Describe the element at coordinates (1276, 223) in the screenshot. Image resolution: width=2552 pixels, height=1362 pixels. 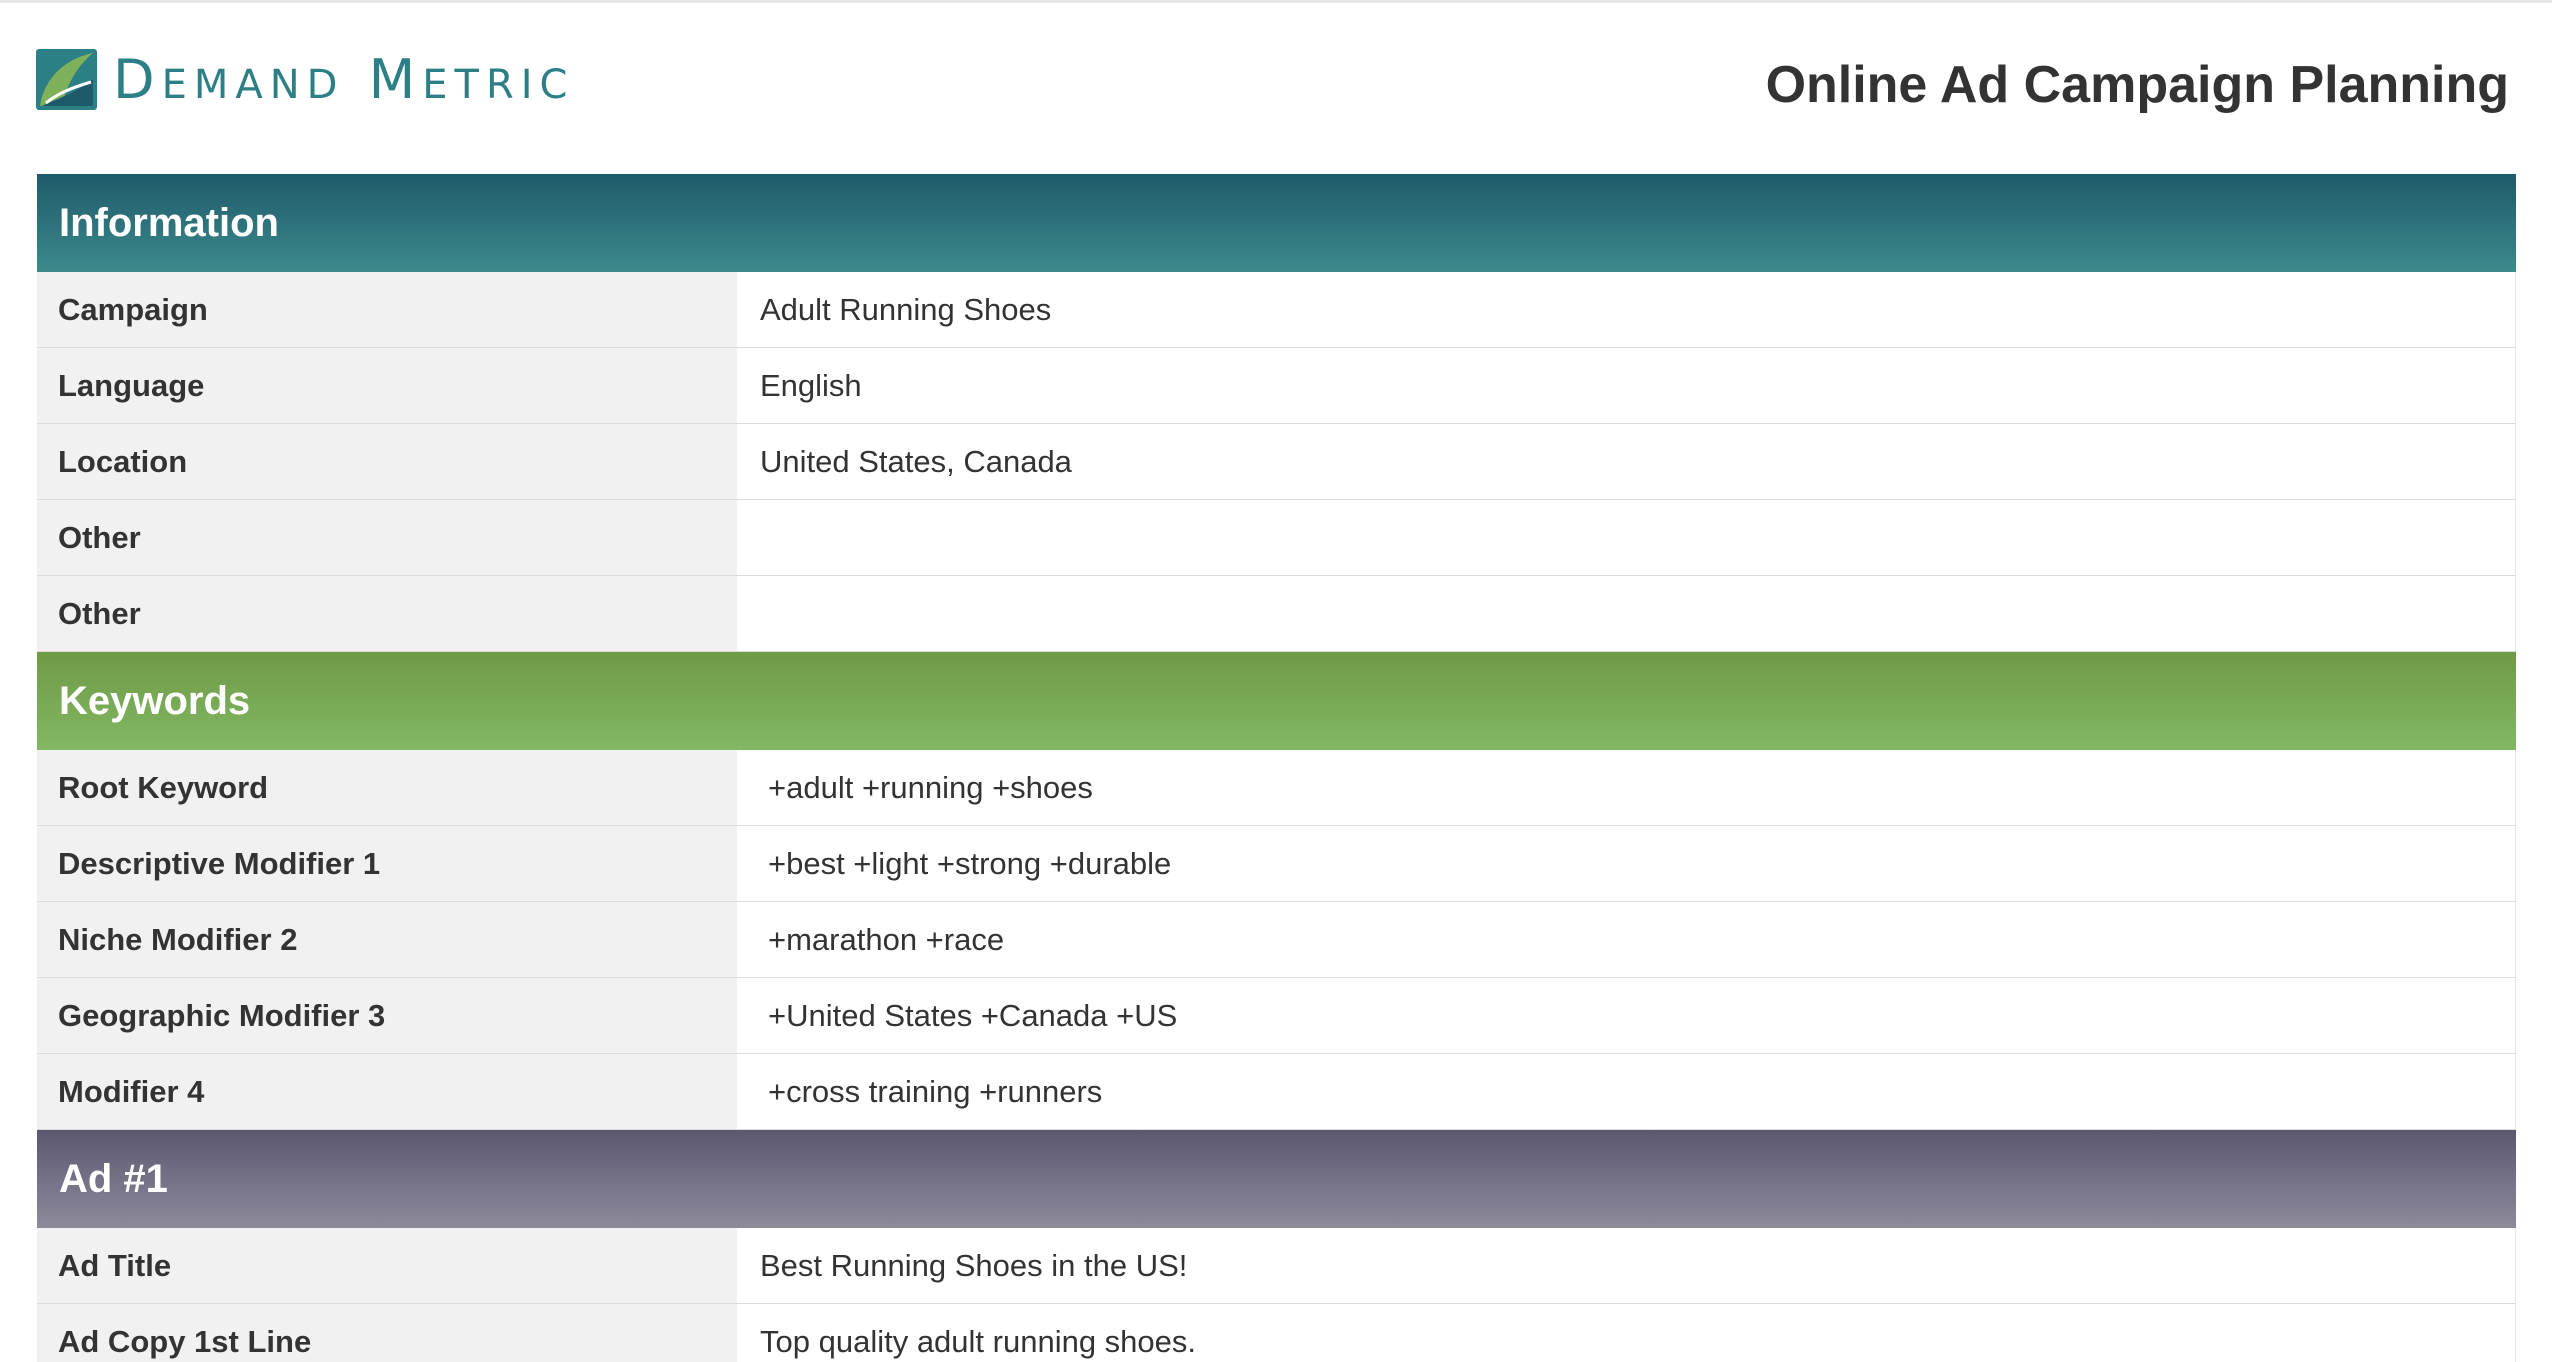
I see `section-header-information: Information` at that location.